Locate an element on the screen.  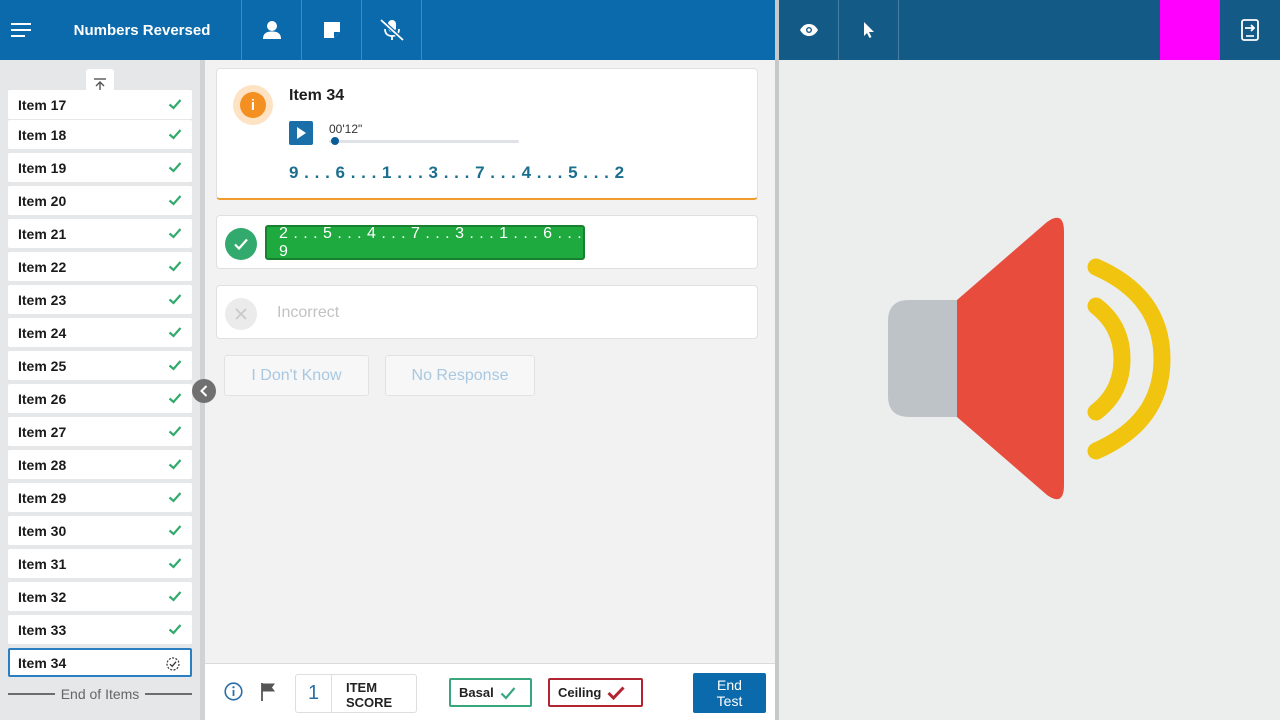
item-score-value: 1 is located at coordinates (314, 693).